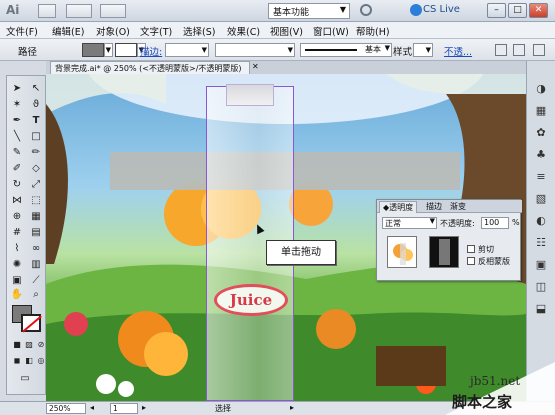  What do you see at coordinates (113, 31) in the screenshot?
I see `menu-object: 对象(O)` at bounding box center [113, 31].